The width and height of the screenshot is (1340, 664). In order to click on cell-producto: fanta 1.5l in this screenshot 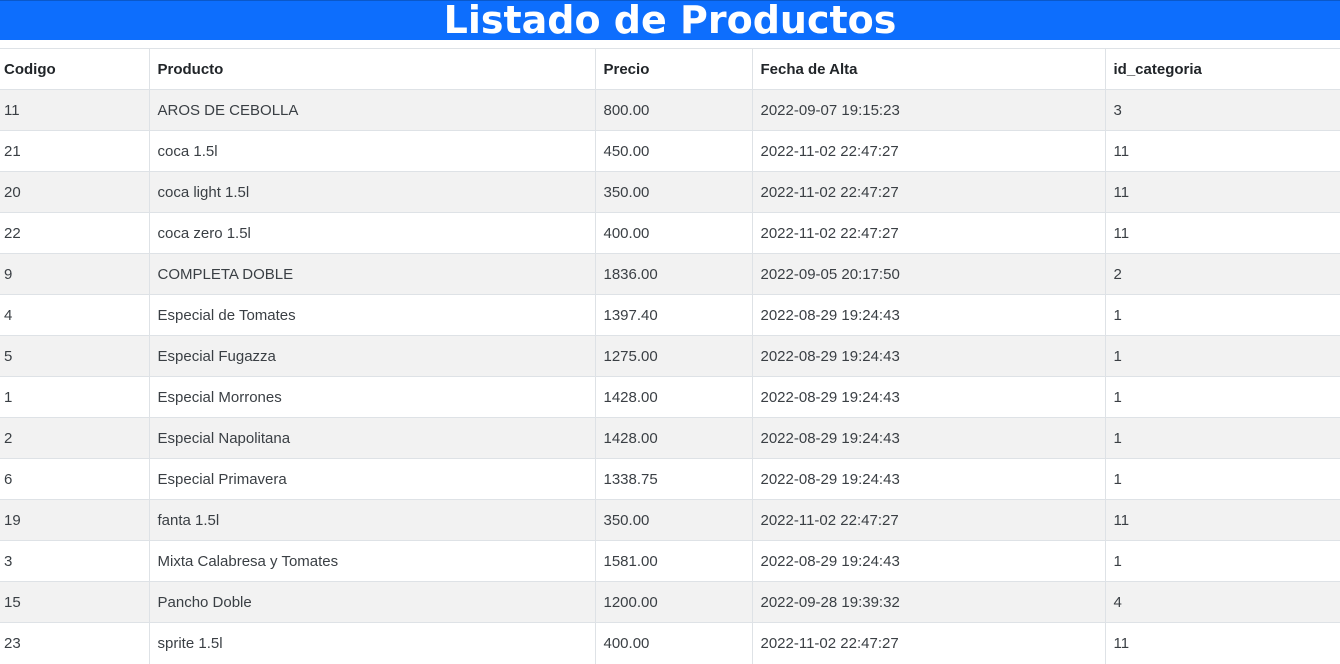, I will do `click(371, 520)`.